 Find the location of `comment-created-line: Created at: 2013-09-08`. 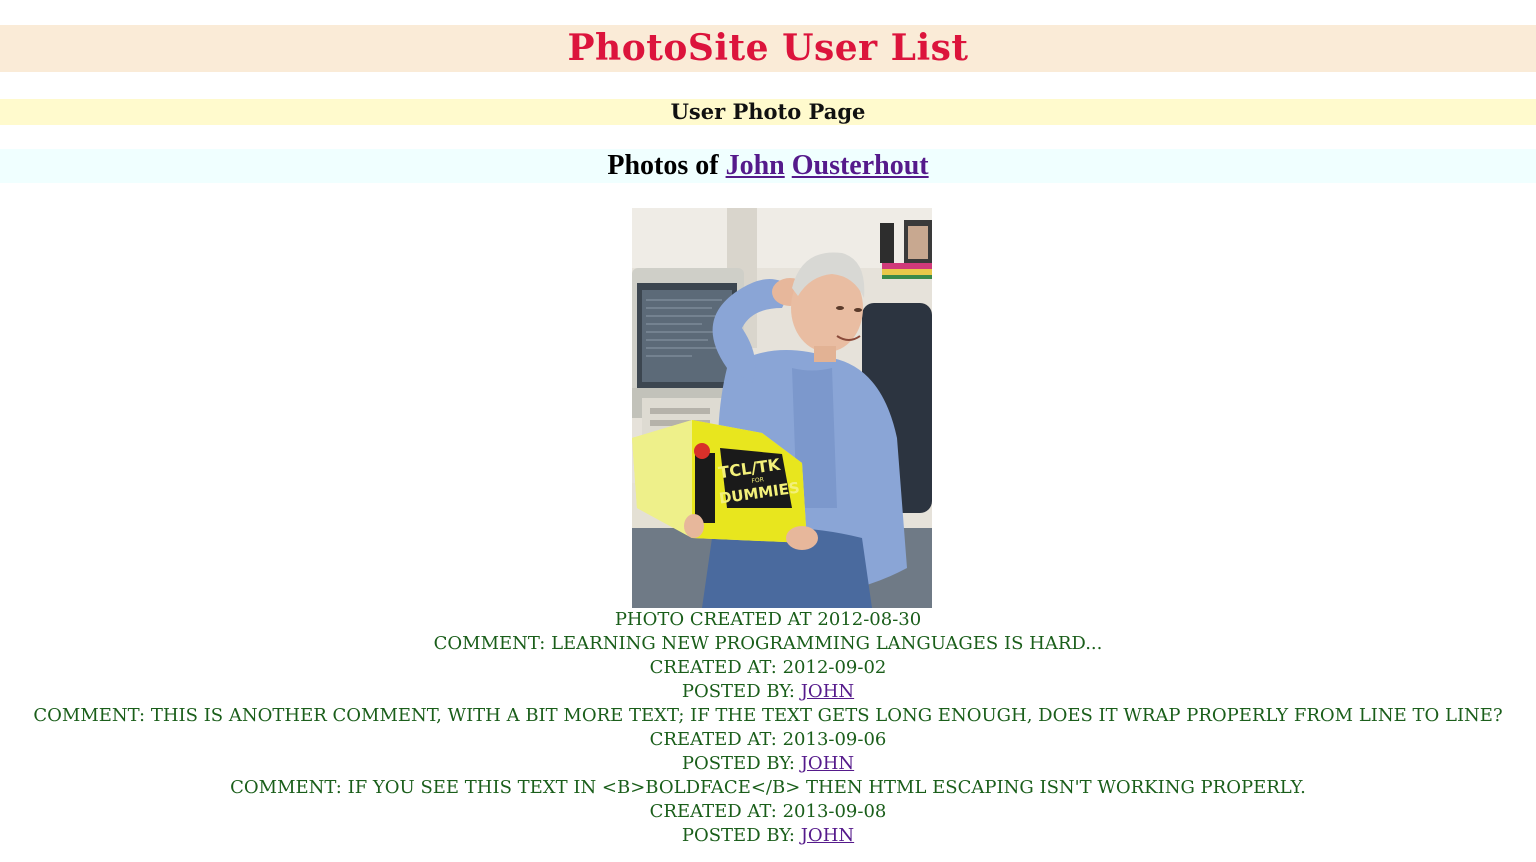

comment-created-line: Created at: 2013-09-08 is located at coordinates (768, 812).